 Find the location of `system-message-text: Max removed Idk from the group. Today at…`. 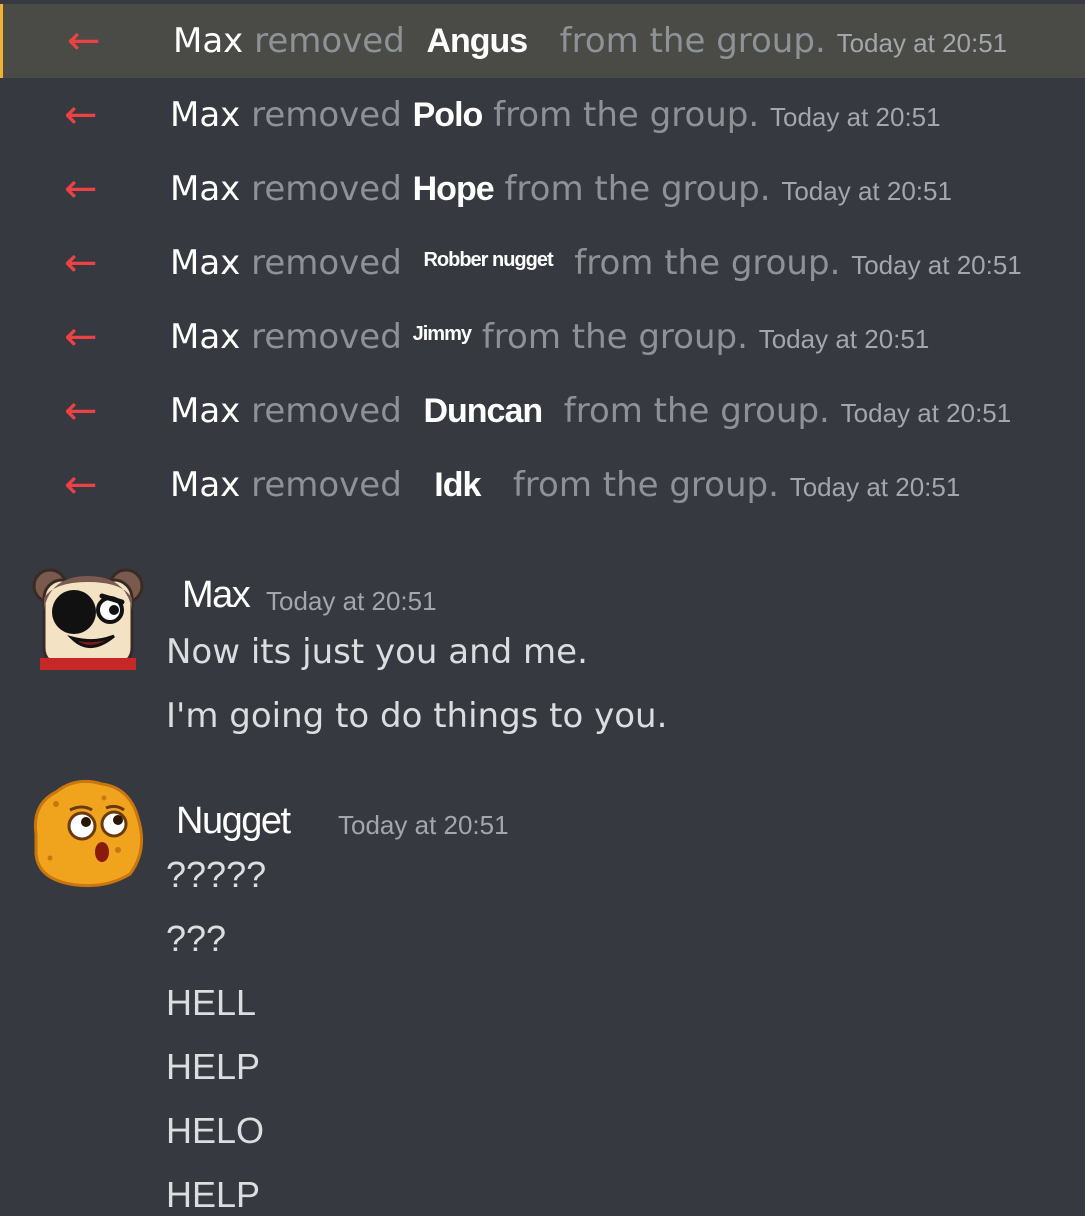

system-message-text: Max removed Idk from the group. Today at… is located at coordinates (565, 485).